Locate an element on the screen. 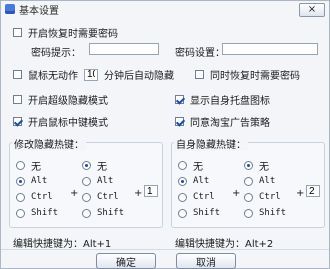  option-idle-auto-hide: 鼠标无动作 分钟后自动隐藏 is located at coordinates (93, 74).